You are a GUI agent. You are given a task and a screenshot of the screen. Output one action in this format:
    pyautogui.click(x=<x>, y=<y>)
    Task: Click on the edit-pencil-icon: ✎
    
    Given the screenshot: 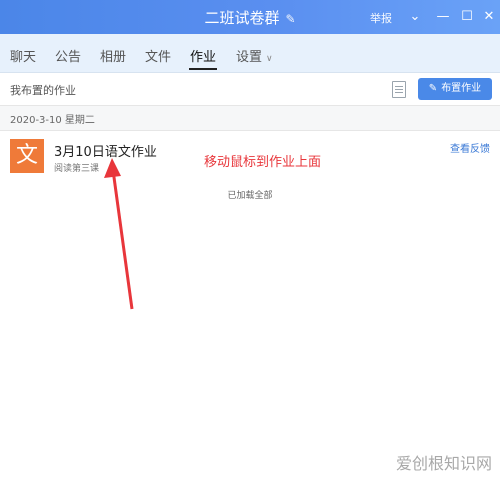 What is the action you would take?
    pyautogui.click(x=290, y=19)
    